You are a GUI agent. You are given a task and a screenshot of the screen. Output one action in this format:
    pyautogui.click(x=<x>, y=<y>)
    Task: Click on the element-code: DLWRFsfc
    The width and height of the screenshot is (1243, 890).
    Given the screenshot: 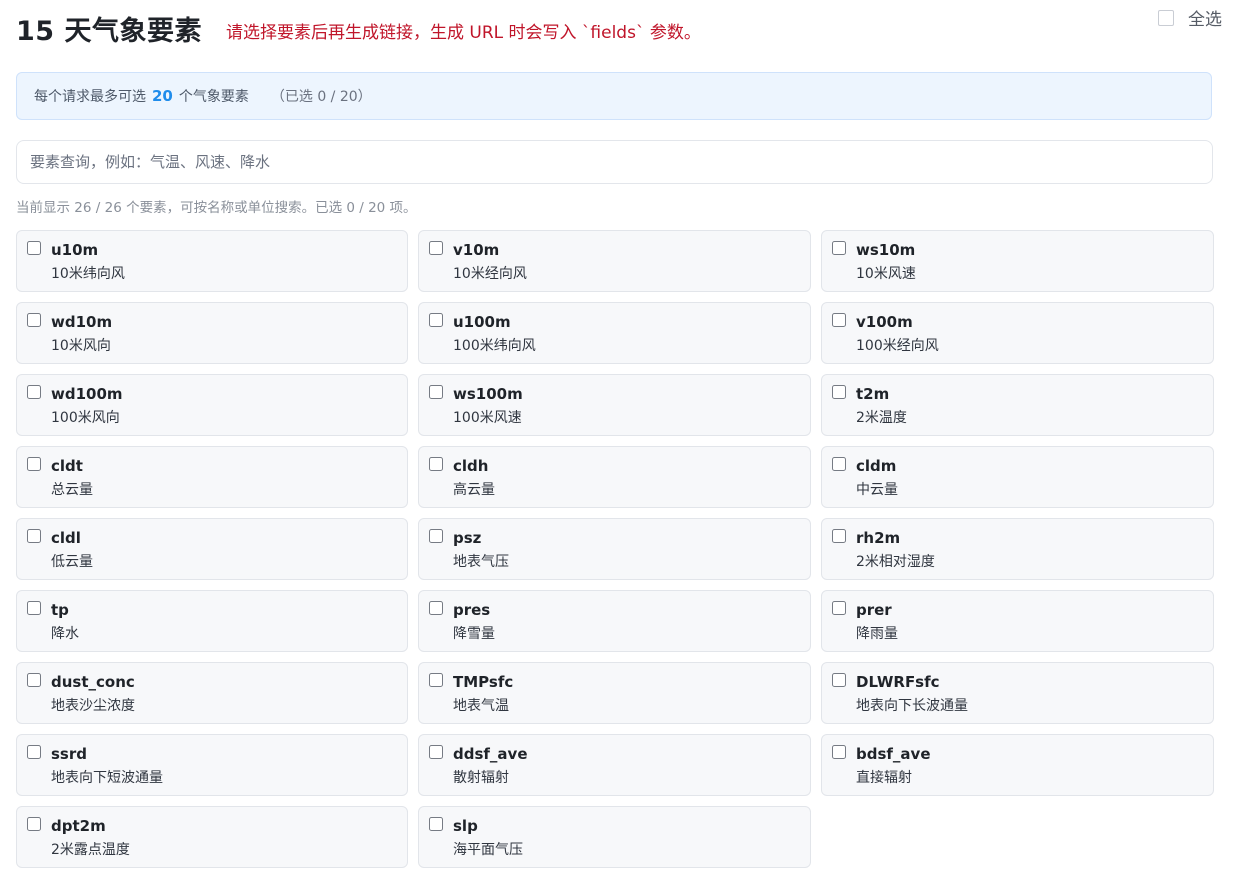 What is the action you would take?
    pyautogui.click(x=898, y=682)
    